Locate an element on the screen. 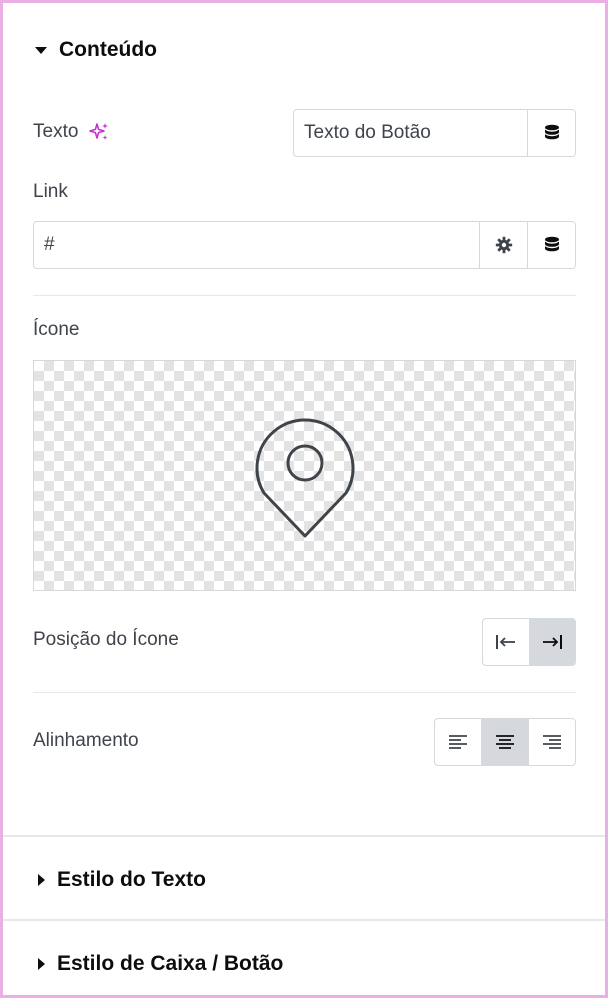  align-right-icon is located at coordinates (552, 742).